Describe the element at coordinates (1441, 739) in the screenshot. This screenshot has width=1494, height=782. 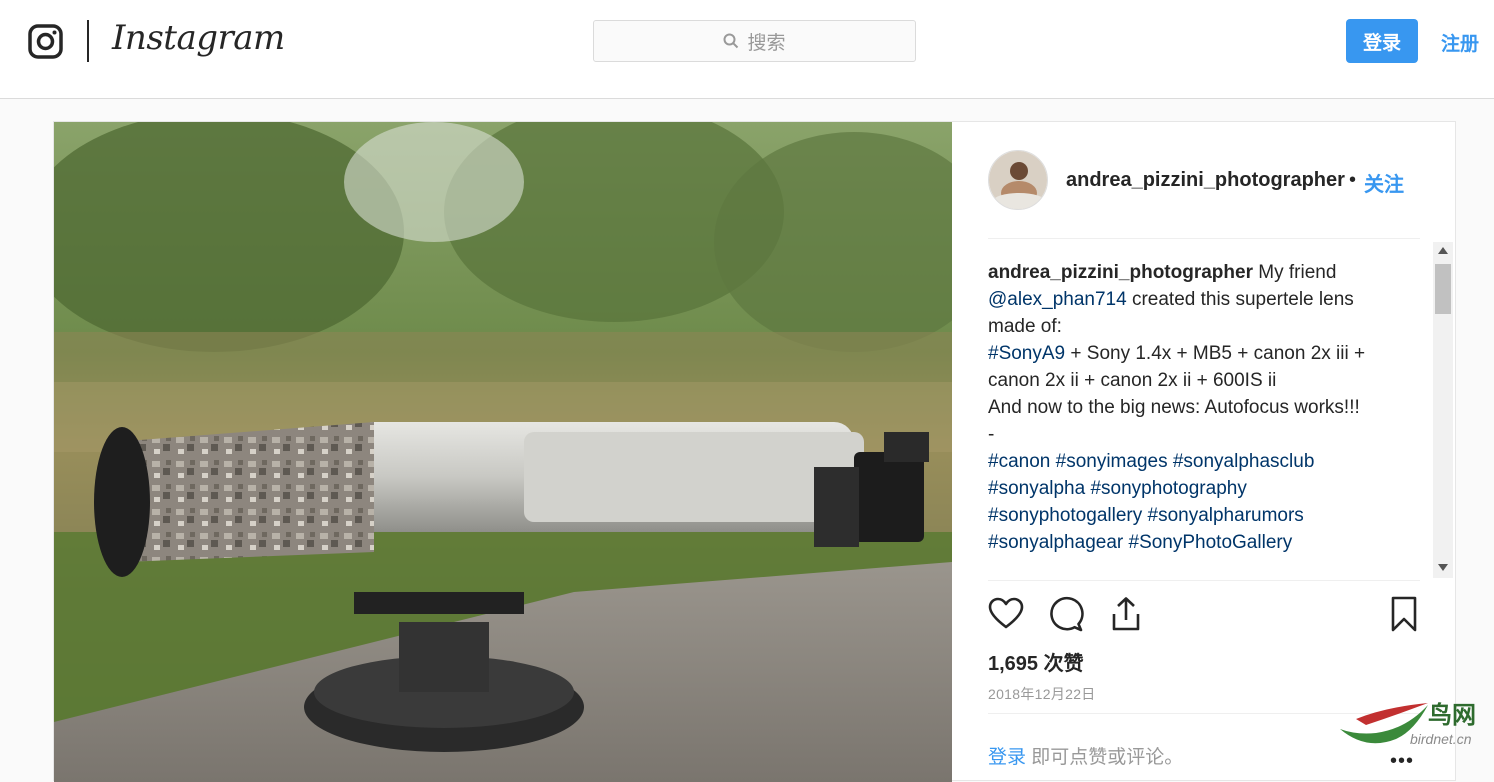
I see `watermark-domain: birdnet.cn` at that location.